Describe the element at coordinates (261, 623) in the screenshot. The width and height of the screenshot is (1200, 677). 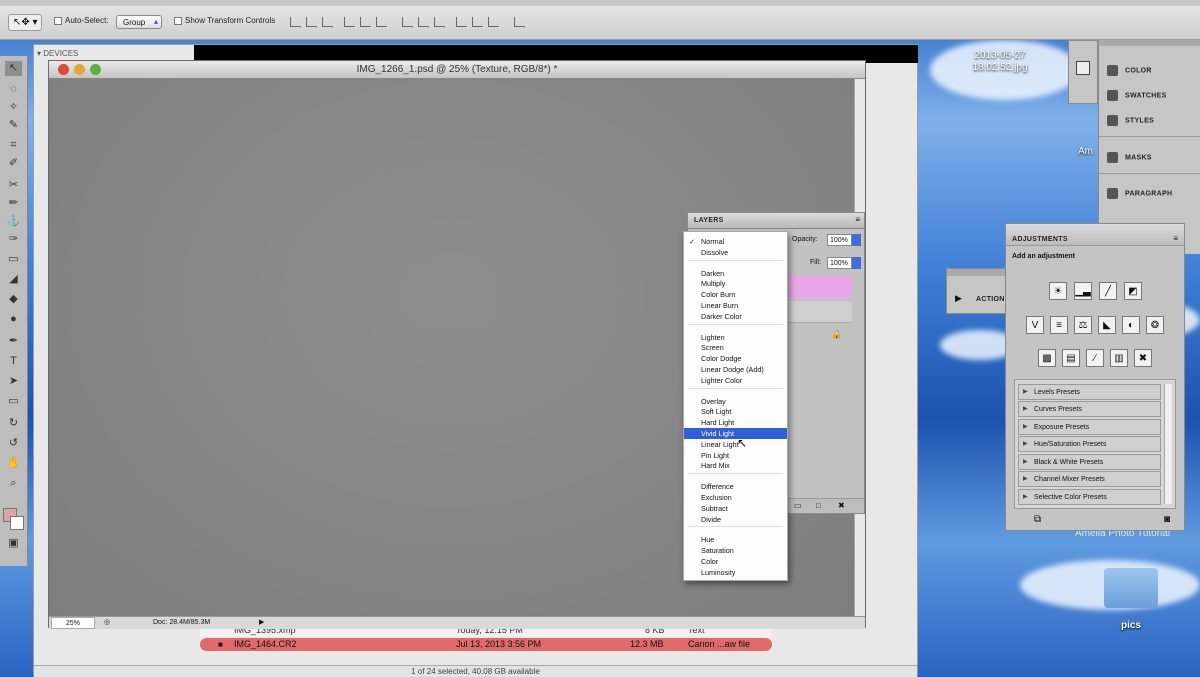
I see `status-menu-arrow-icon: ▶` at that location.